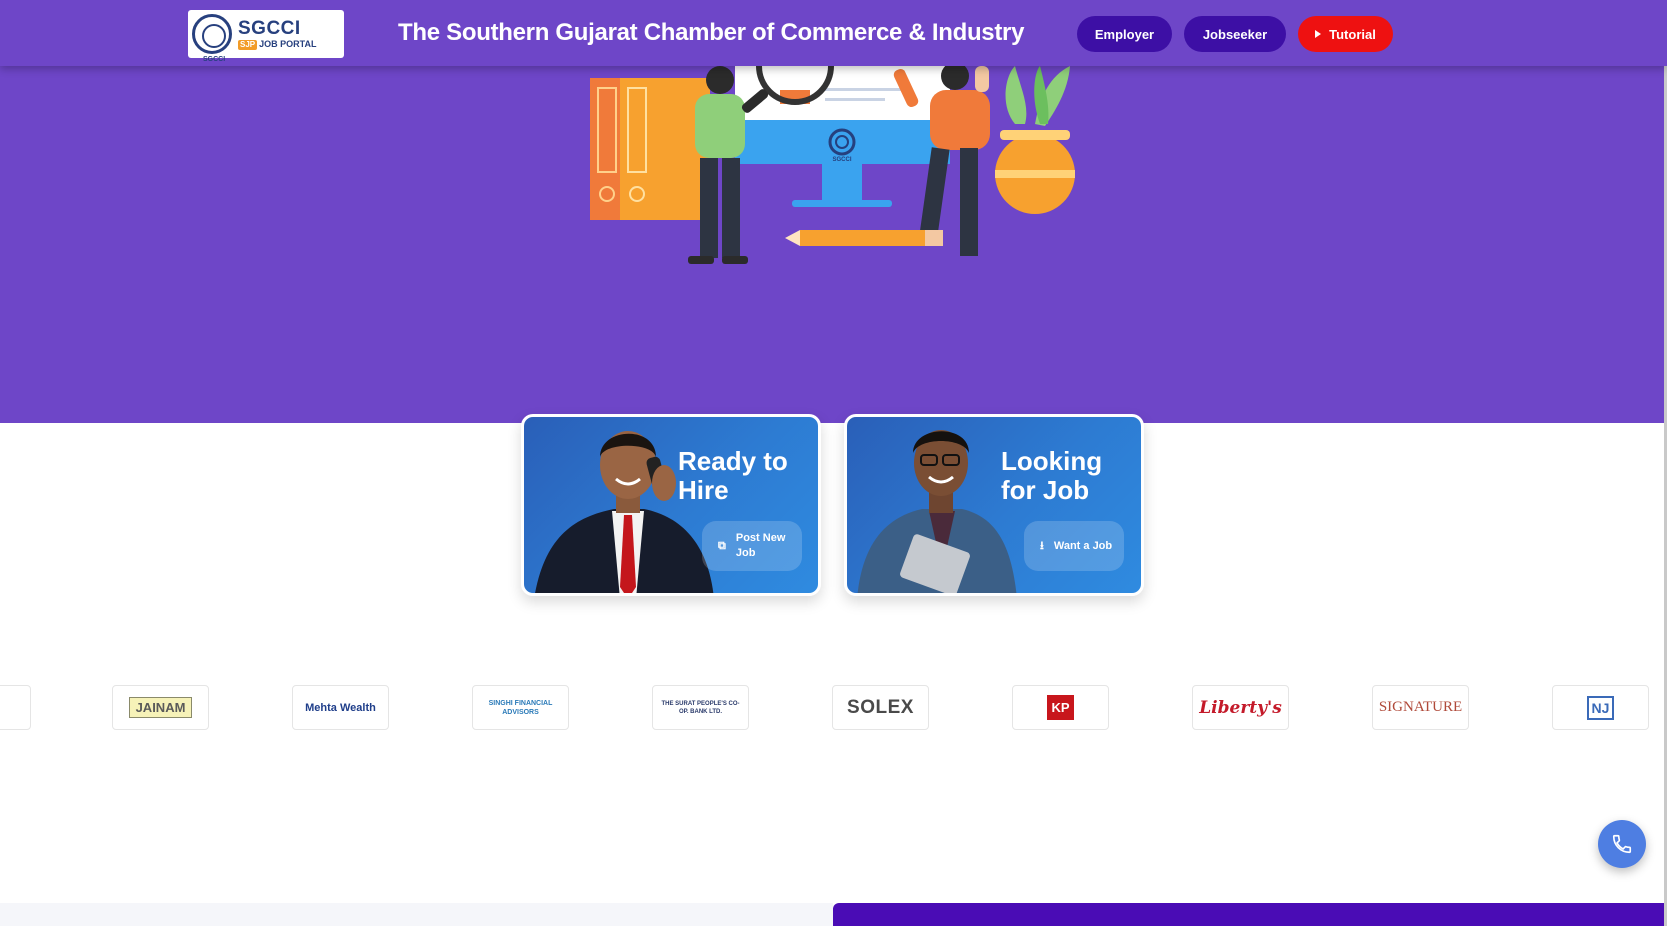 Image resolution: width=1667 pixels, height=926 pixels. I want to click on call-button, so click(1622, 844).